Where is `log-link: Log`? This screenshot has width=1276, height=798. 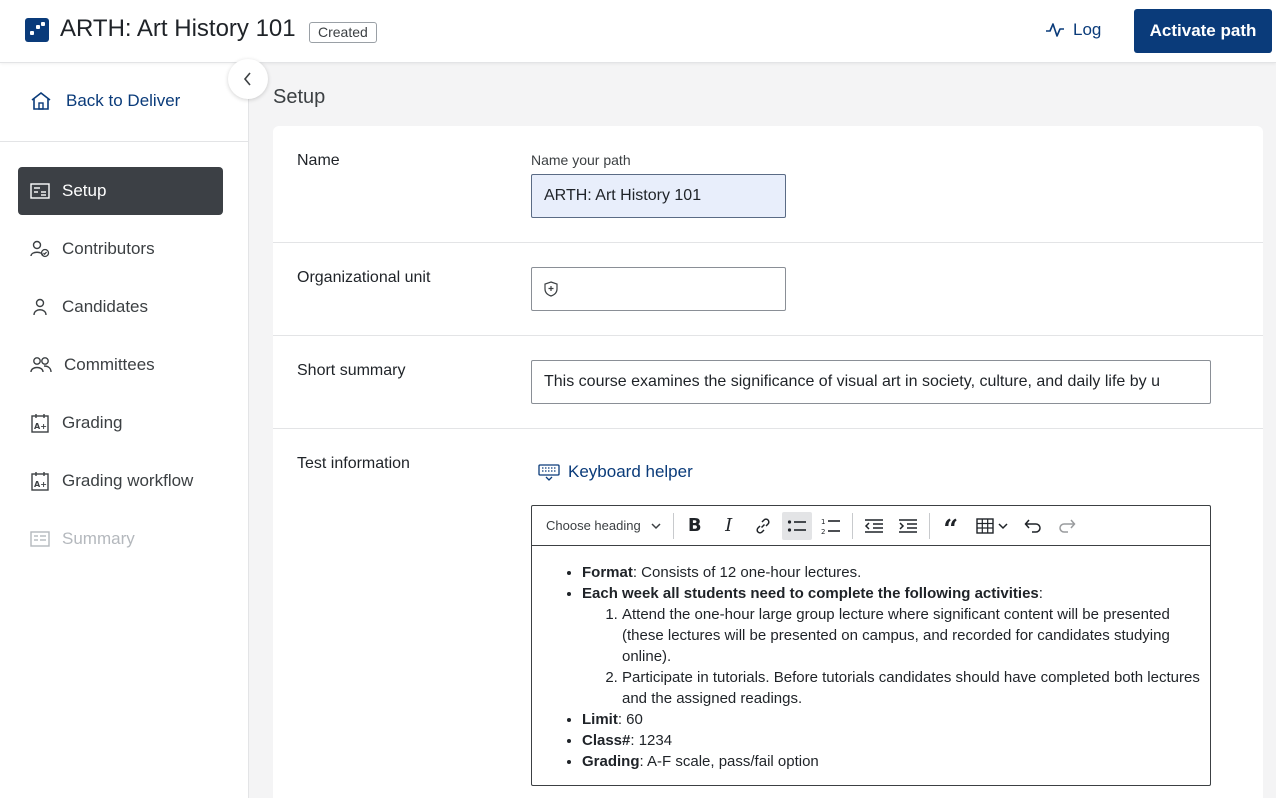
log-link: Log is located at coordinates (1073, 30).